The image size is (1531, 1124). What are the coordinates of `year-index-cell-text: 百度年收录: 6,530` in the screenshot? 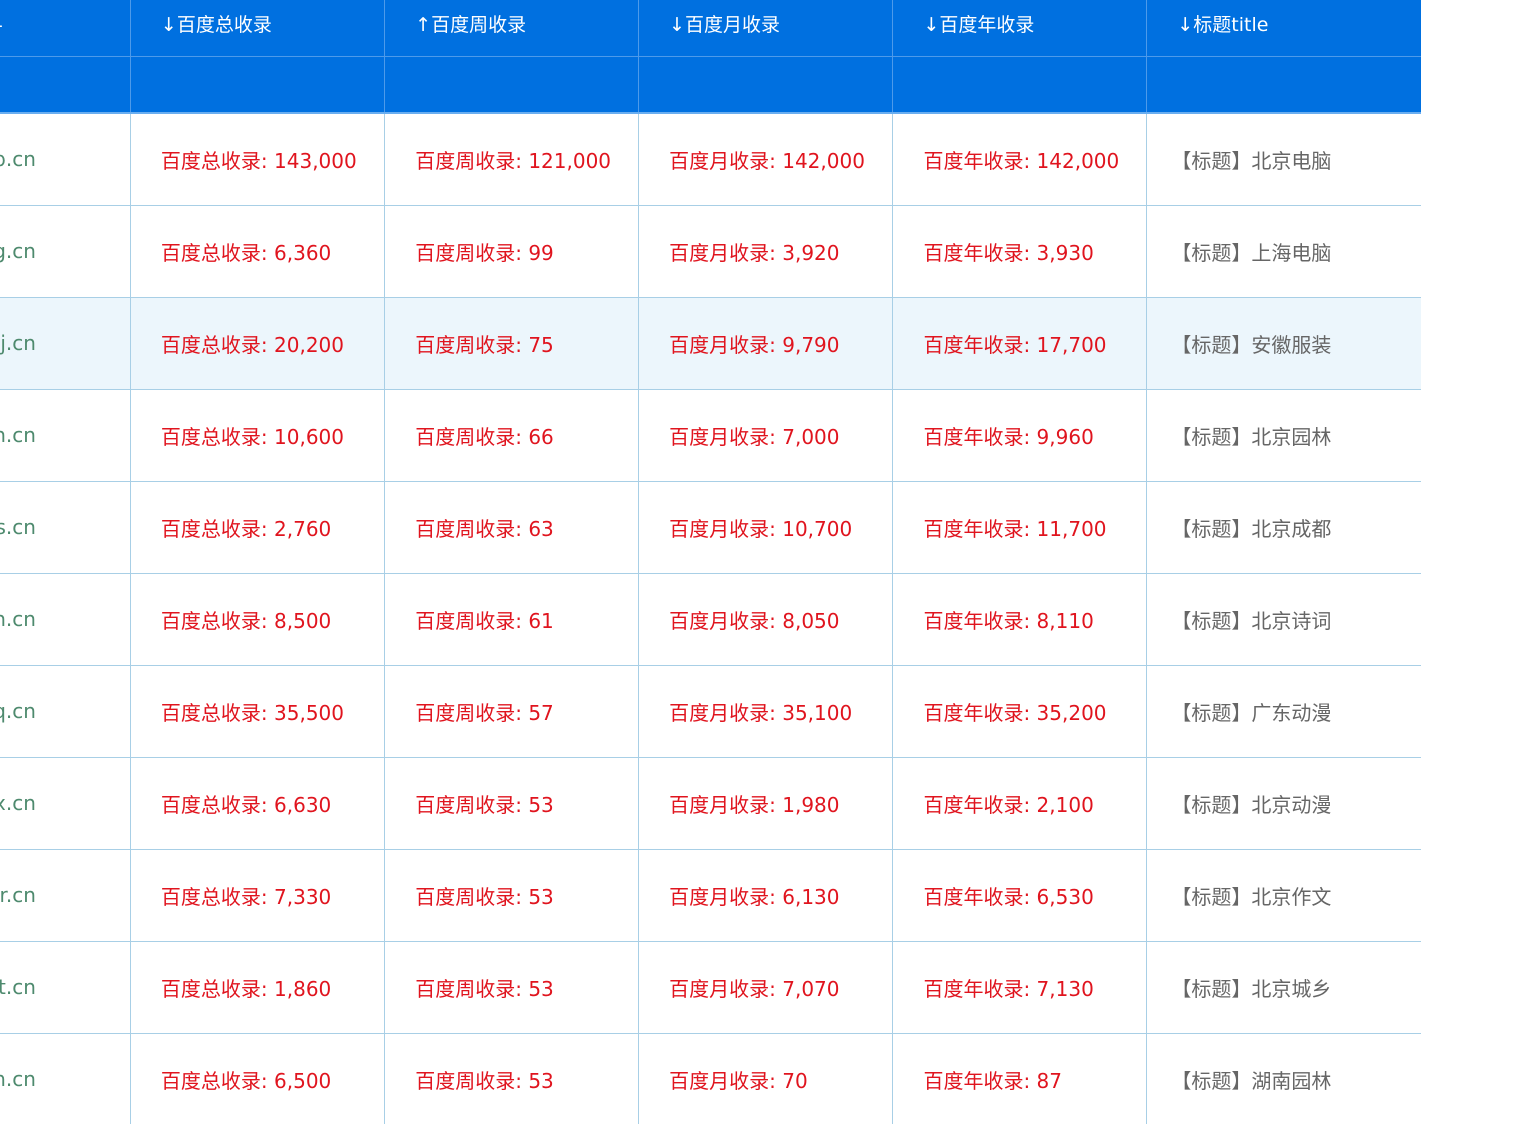 It's located at (1008, 896).